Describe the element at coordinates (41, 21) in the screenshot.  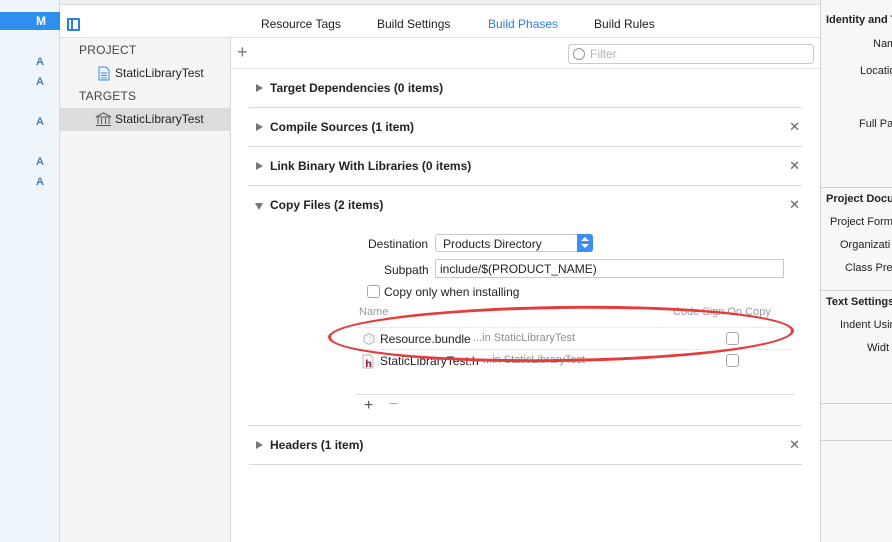
I see `status-marker-modified: M` at that location.